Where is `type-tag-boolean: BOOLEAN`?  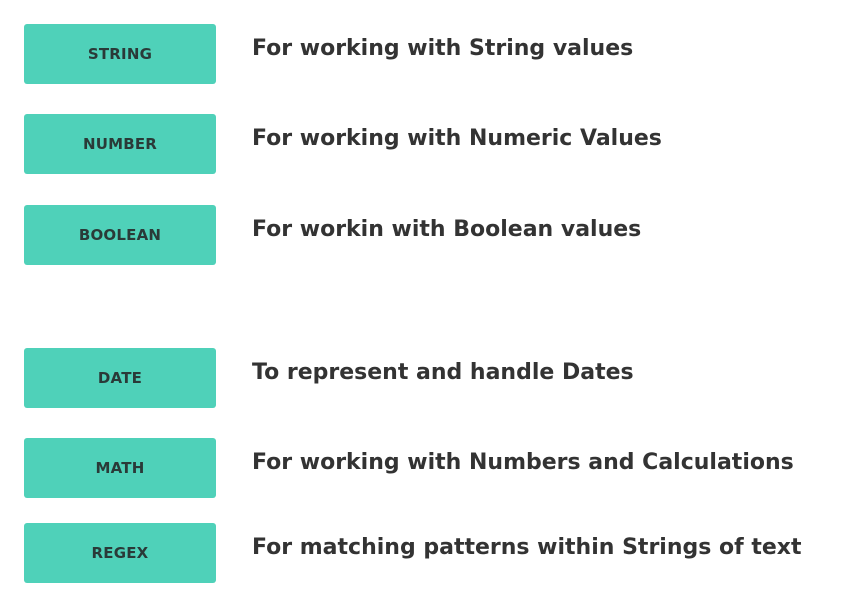
type-tag-boolean: BOOLEAN is located at coordinates (120, 235).